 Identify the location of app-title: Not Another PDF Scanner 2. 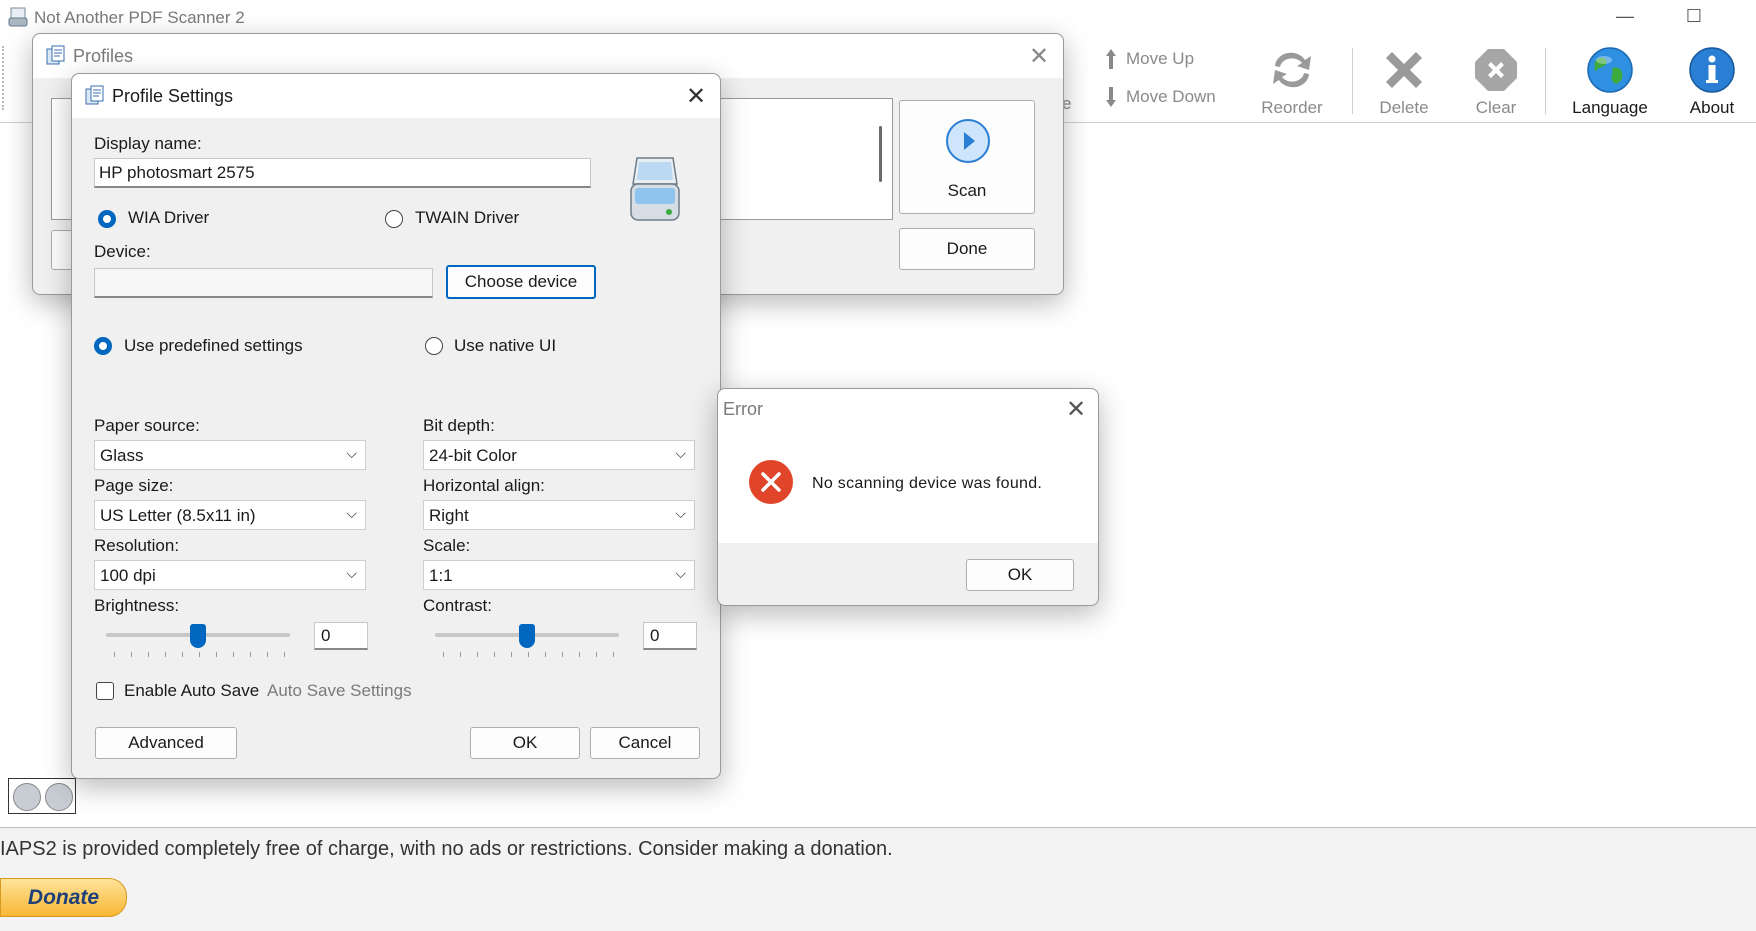
(139, 17).